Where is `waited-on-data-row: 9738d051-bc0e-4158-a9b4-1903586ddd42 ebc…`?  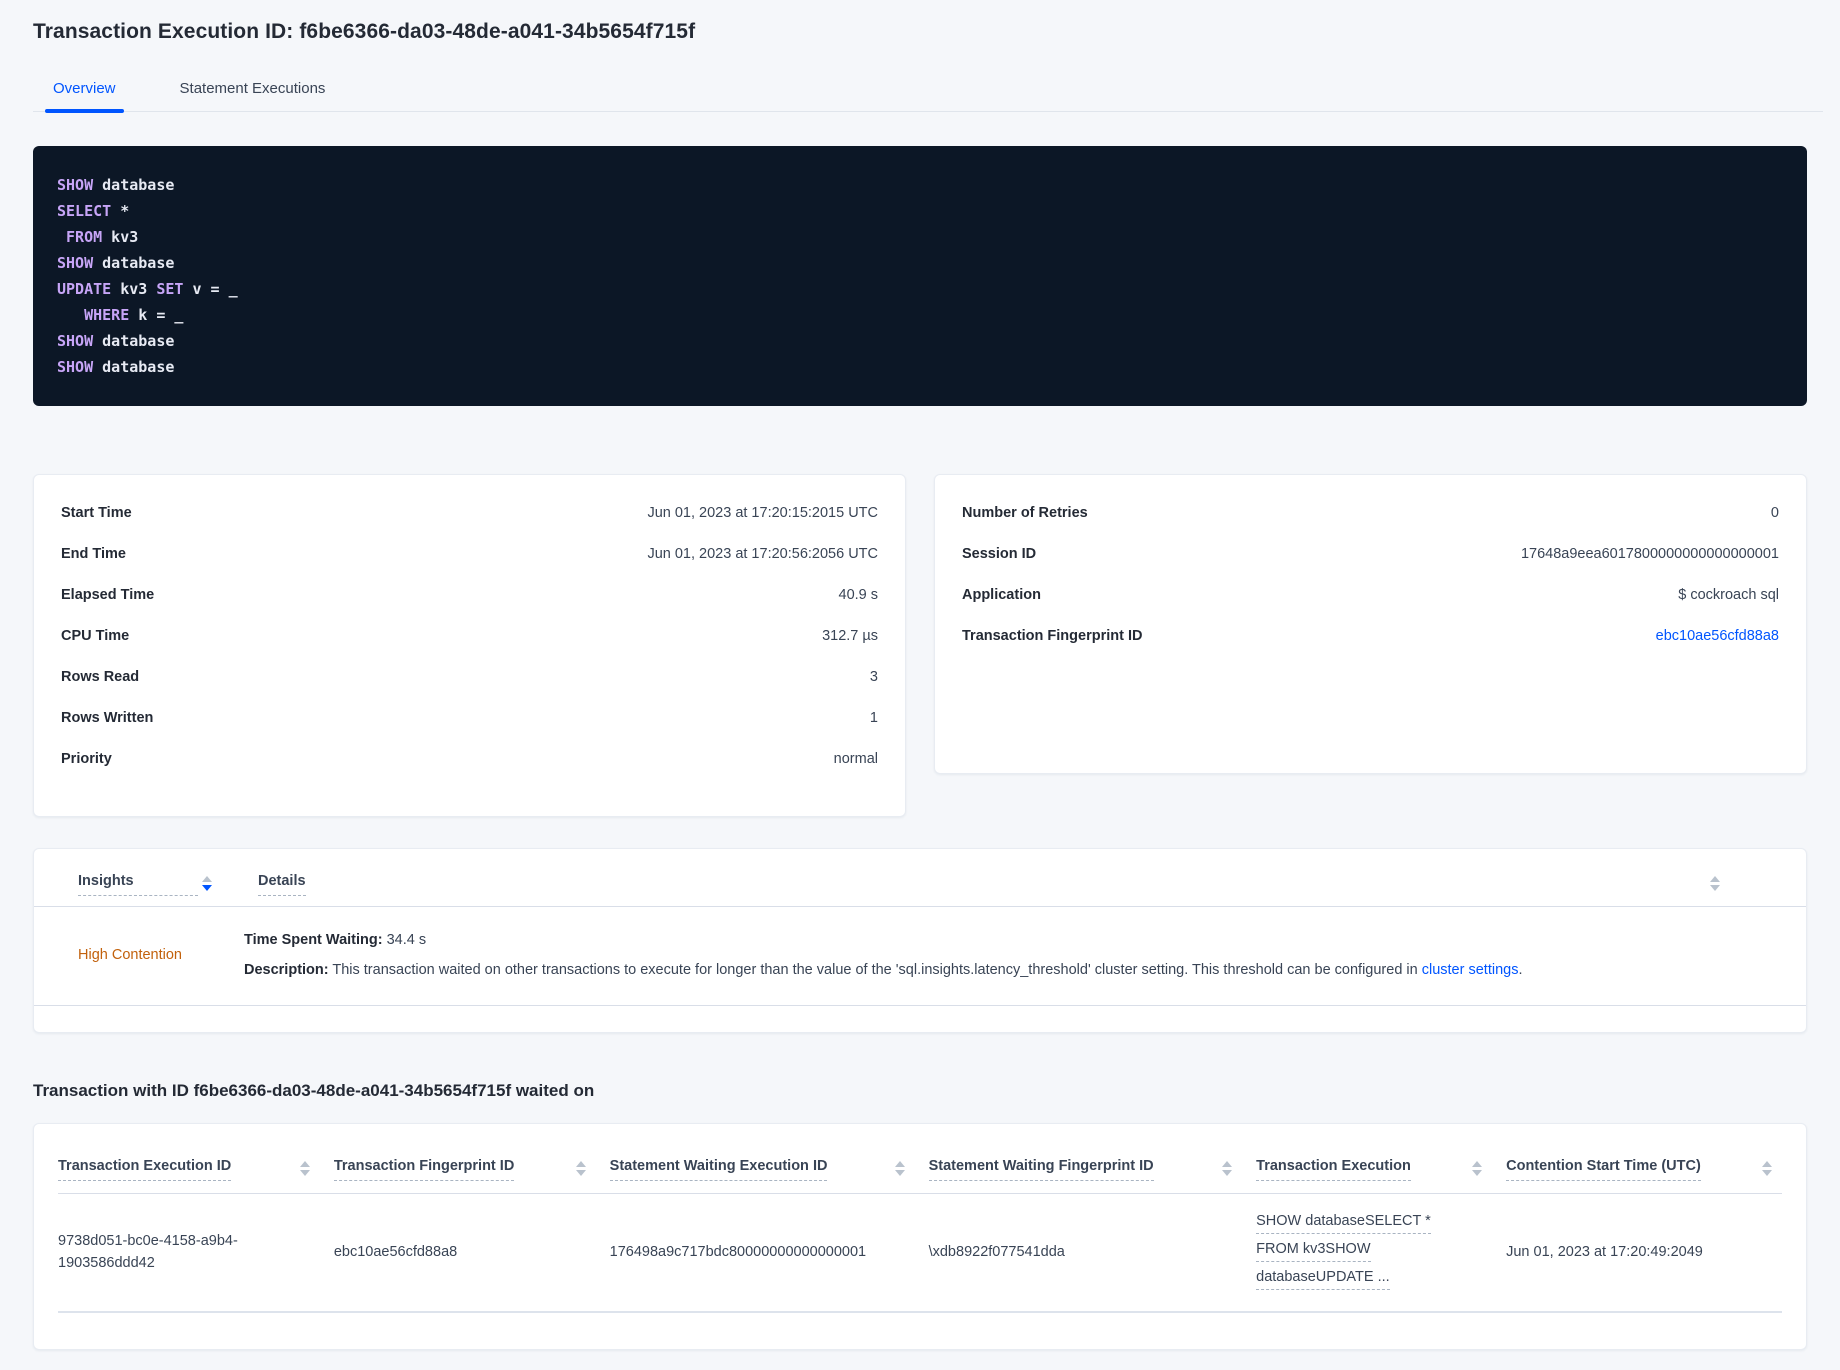
waited-on-data-row: 9738d051-bc0e-4158-a9b4-1903586ddd42 ebc… is located at coordinates (920, 1253).